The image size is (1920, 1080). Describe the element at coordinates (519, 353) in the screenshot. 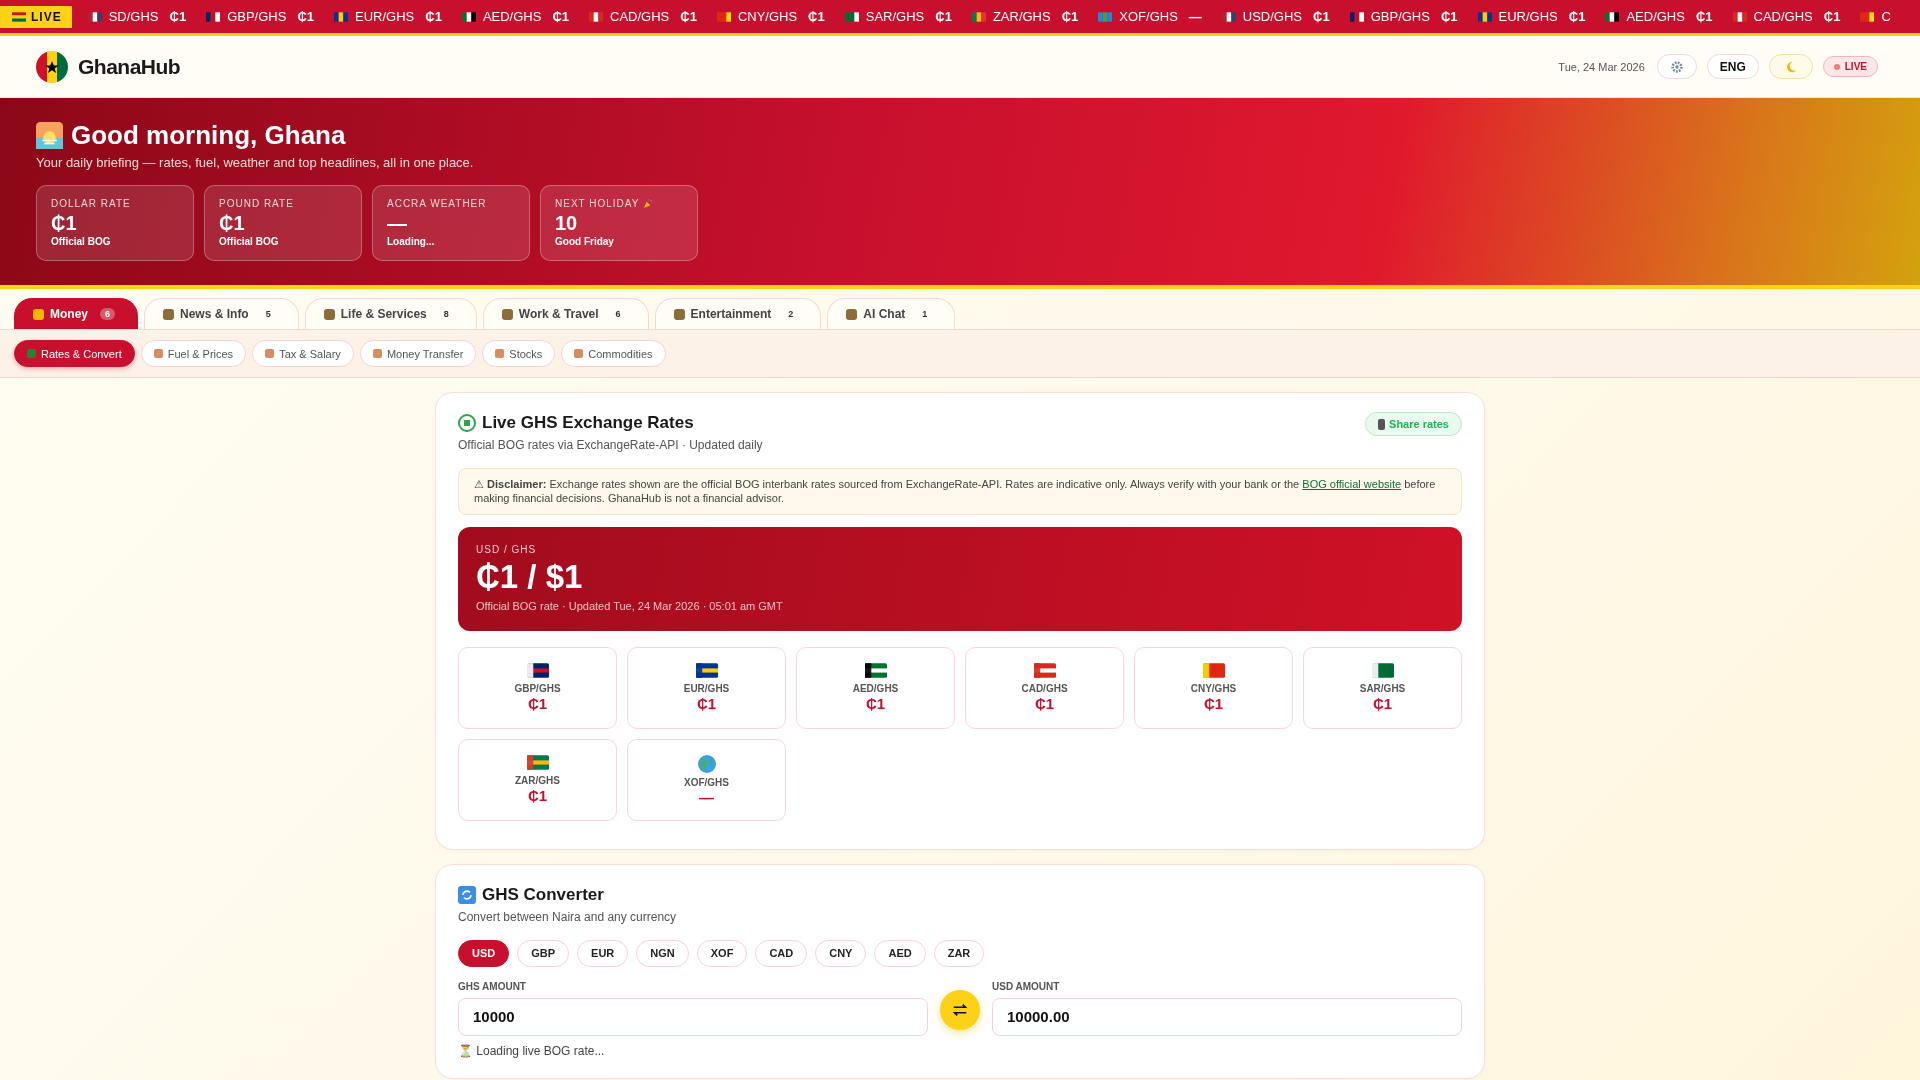

I see `subcategory-tab: Stocks` at that location.